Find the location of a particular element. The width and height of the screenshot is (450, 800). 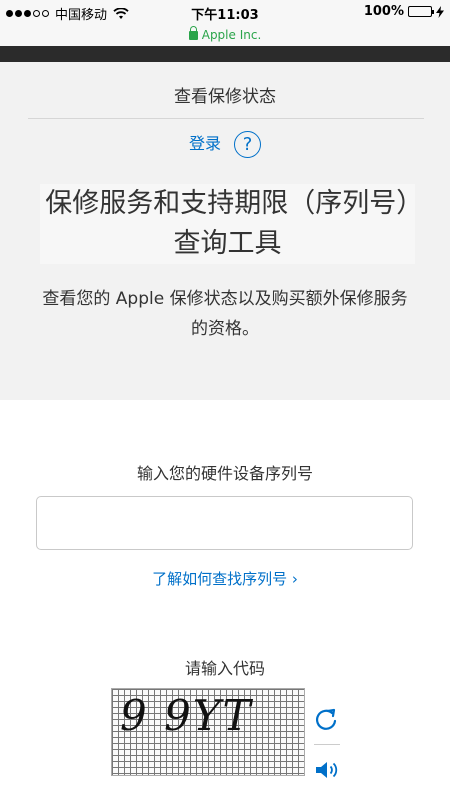

login-link: 登录 is located at coordinates (205, 143).